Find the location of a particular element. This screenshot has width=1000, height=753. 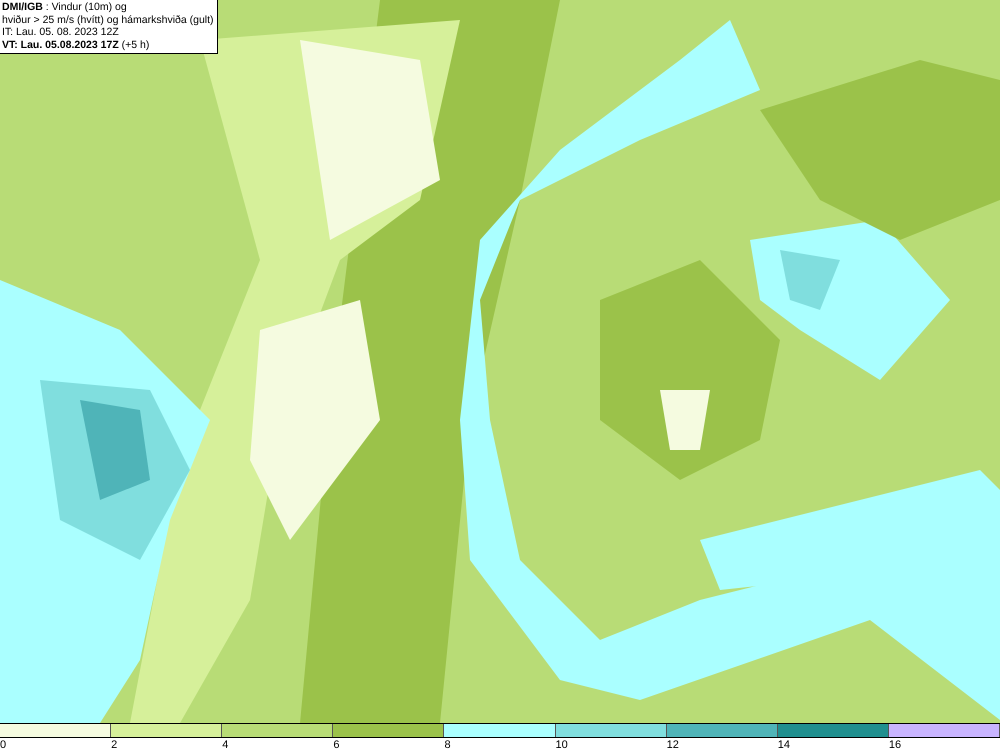

legend-tick-label: 14 is located at coordinates (784, 745).